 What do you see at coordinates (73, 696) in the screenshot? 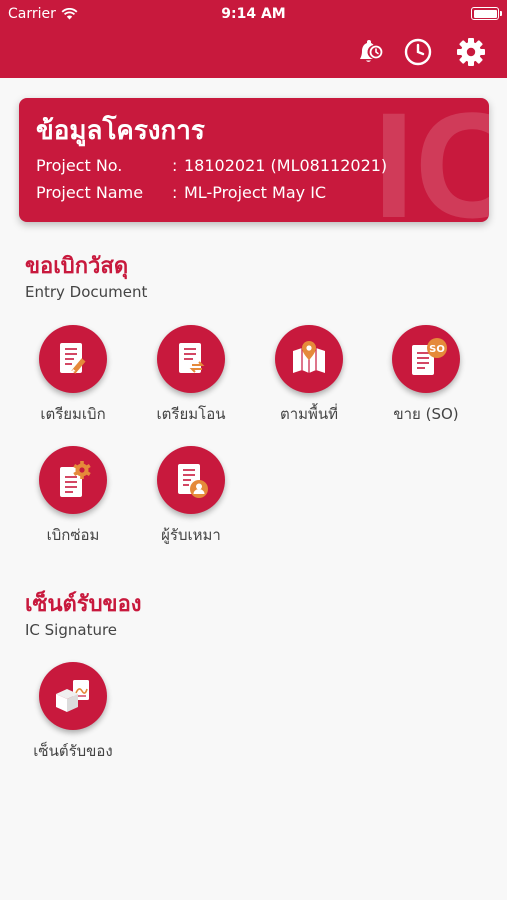
I see `box-signature-icon` at bounding box center [73, 696].